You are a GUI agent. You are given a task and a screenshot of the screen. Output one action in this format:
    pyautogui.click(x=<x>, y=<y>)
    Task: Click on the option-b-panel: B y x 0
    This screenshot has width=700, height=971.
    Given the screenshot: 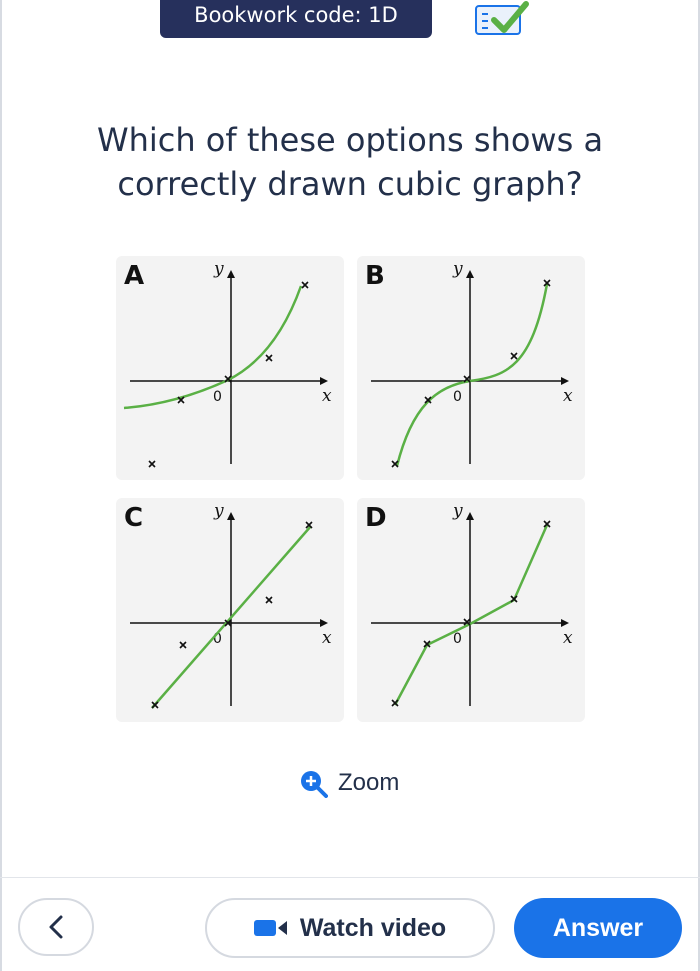 What is the action you would take?
    pyautogui.click(x=471, y=368)
    